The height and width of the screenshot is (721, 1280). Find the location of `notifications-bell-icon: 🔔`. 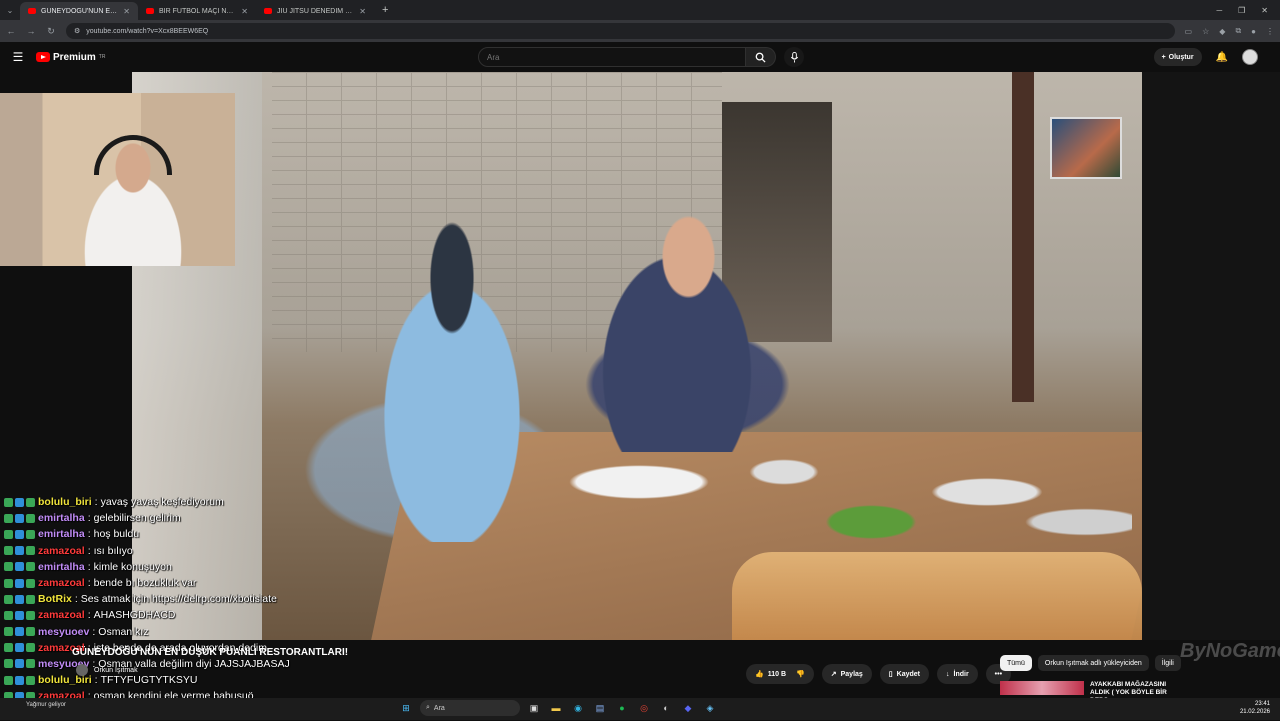

notifications-bell-icon: 🔔 is located at coordinates (1222, 57).